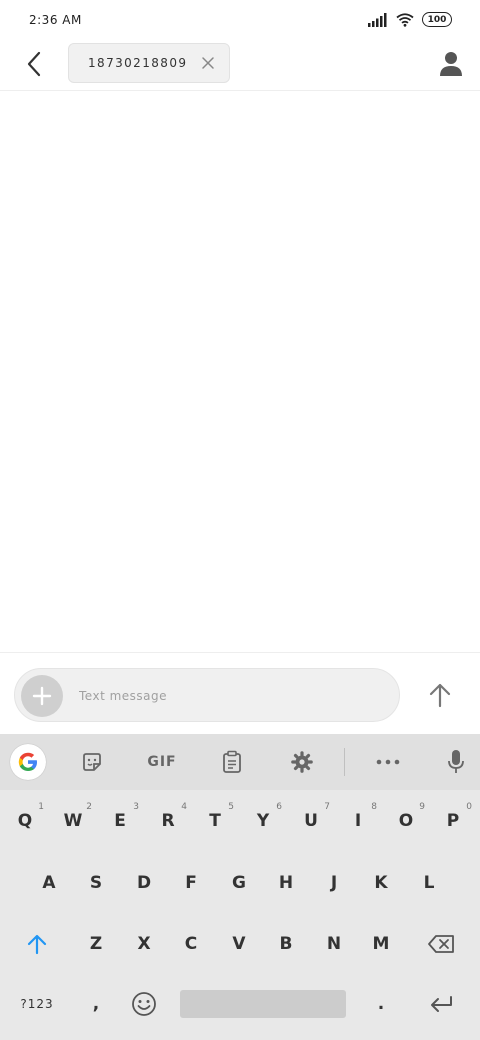  I want to click on back-arrow-icon, so click(34, 64).